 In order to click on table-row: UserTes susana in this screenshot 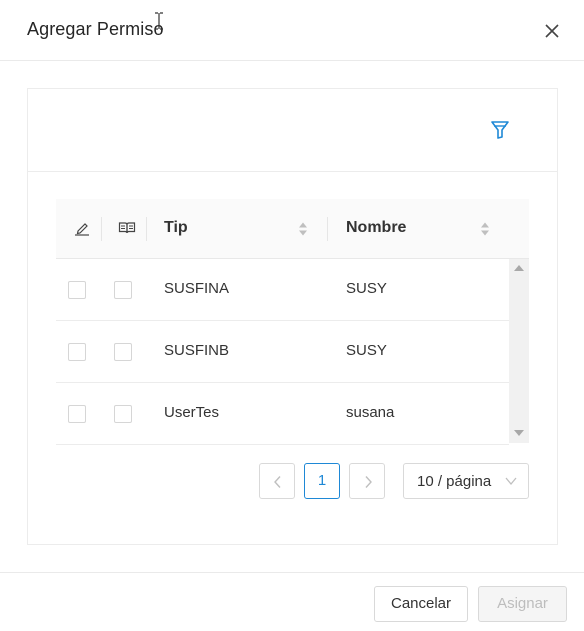, I will do `click(282, 414)`.